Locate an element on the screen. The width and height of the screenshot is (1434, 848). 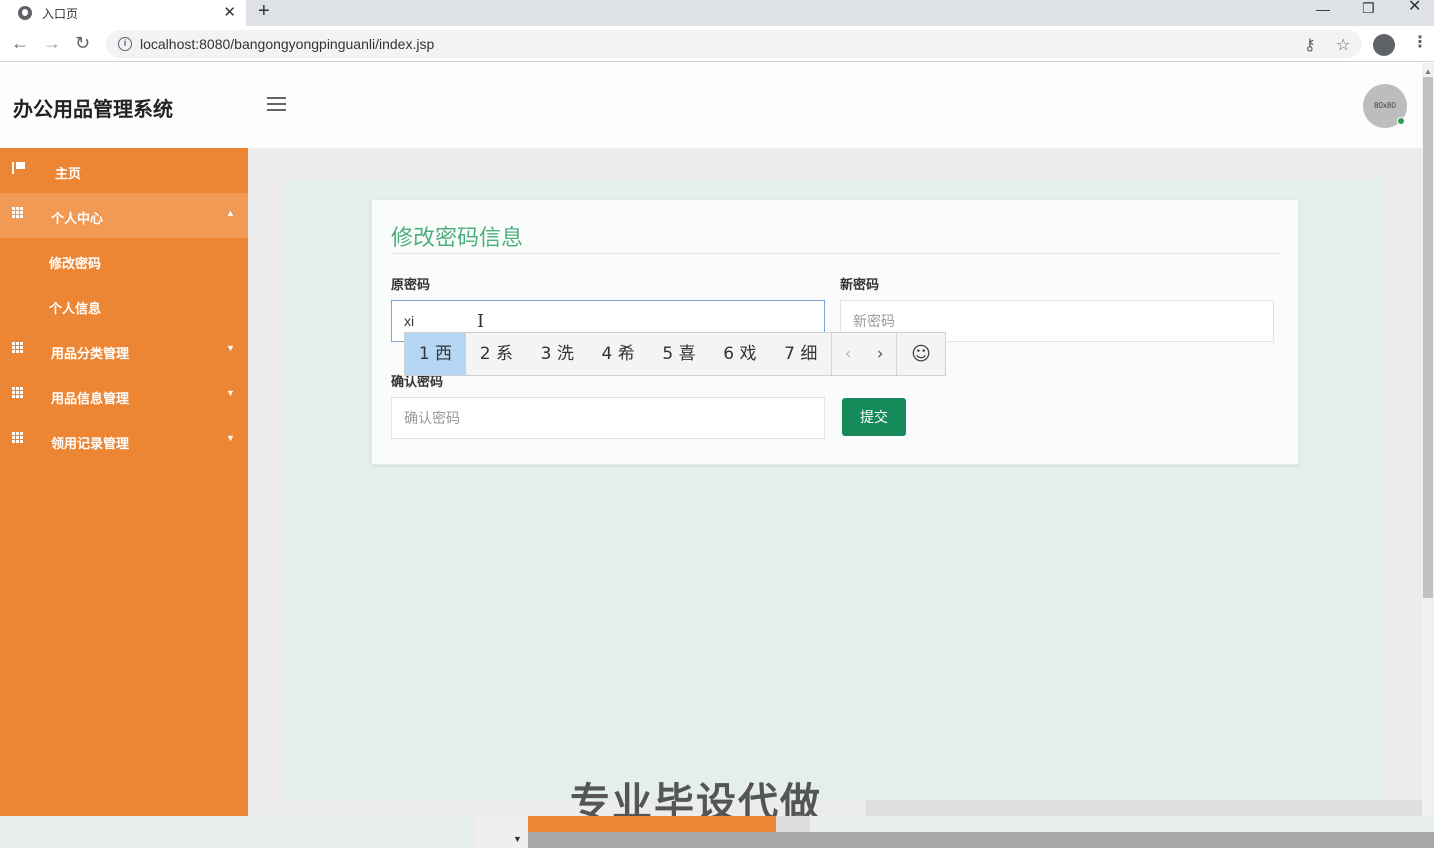
key-icon: ⚷ is located at coordinates (1310, 45).